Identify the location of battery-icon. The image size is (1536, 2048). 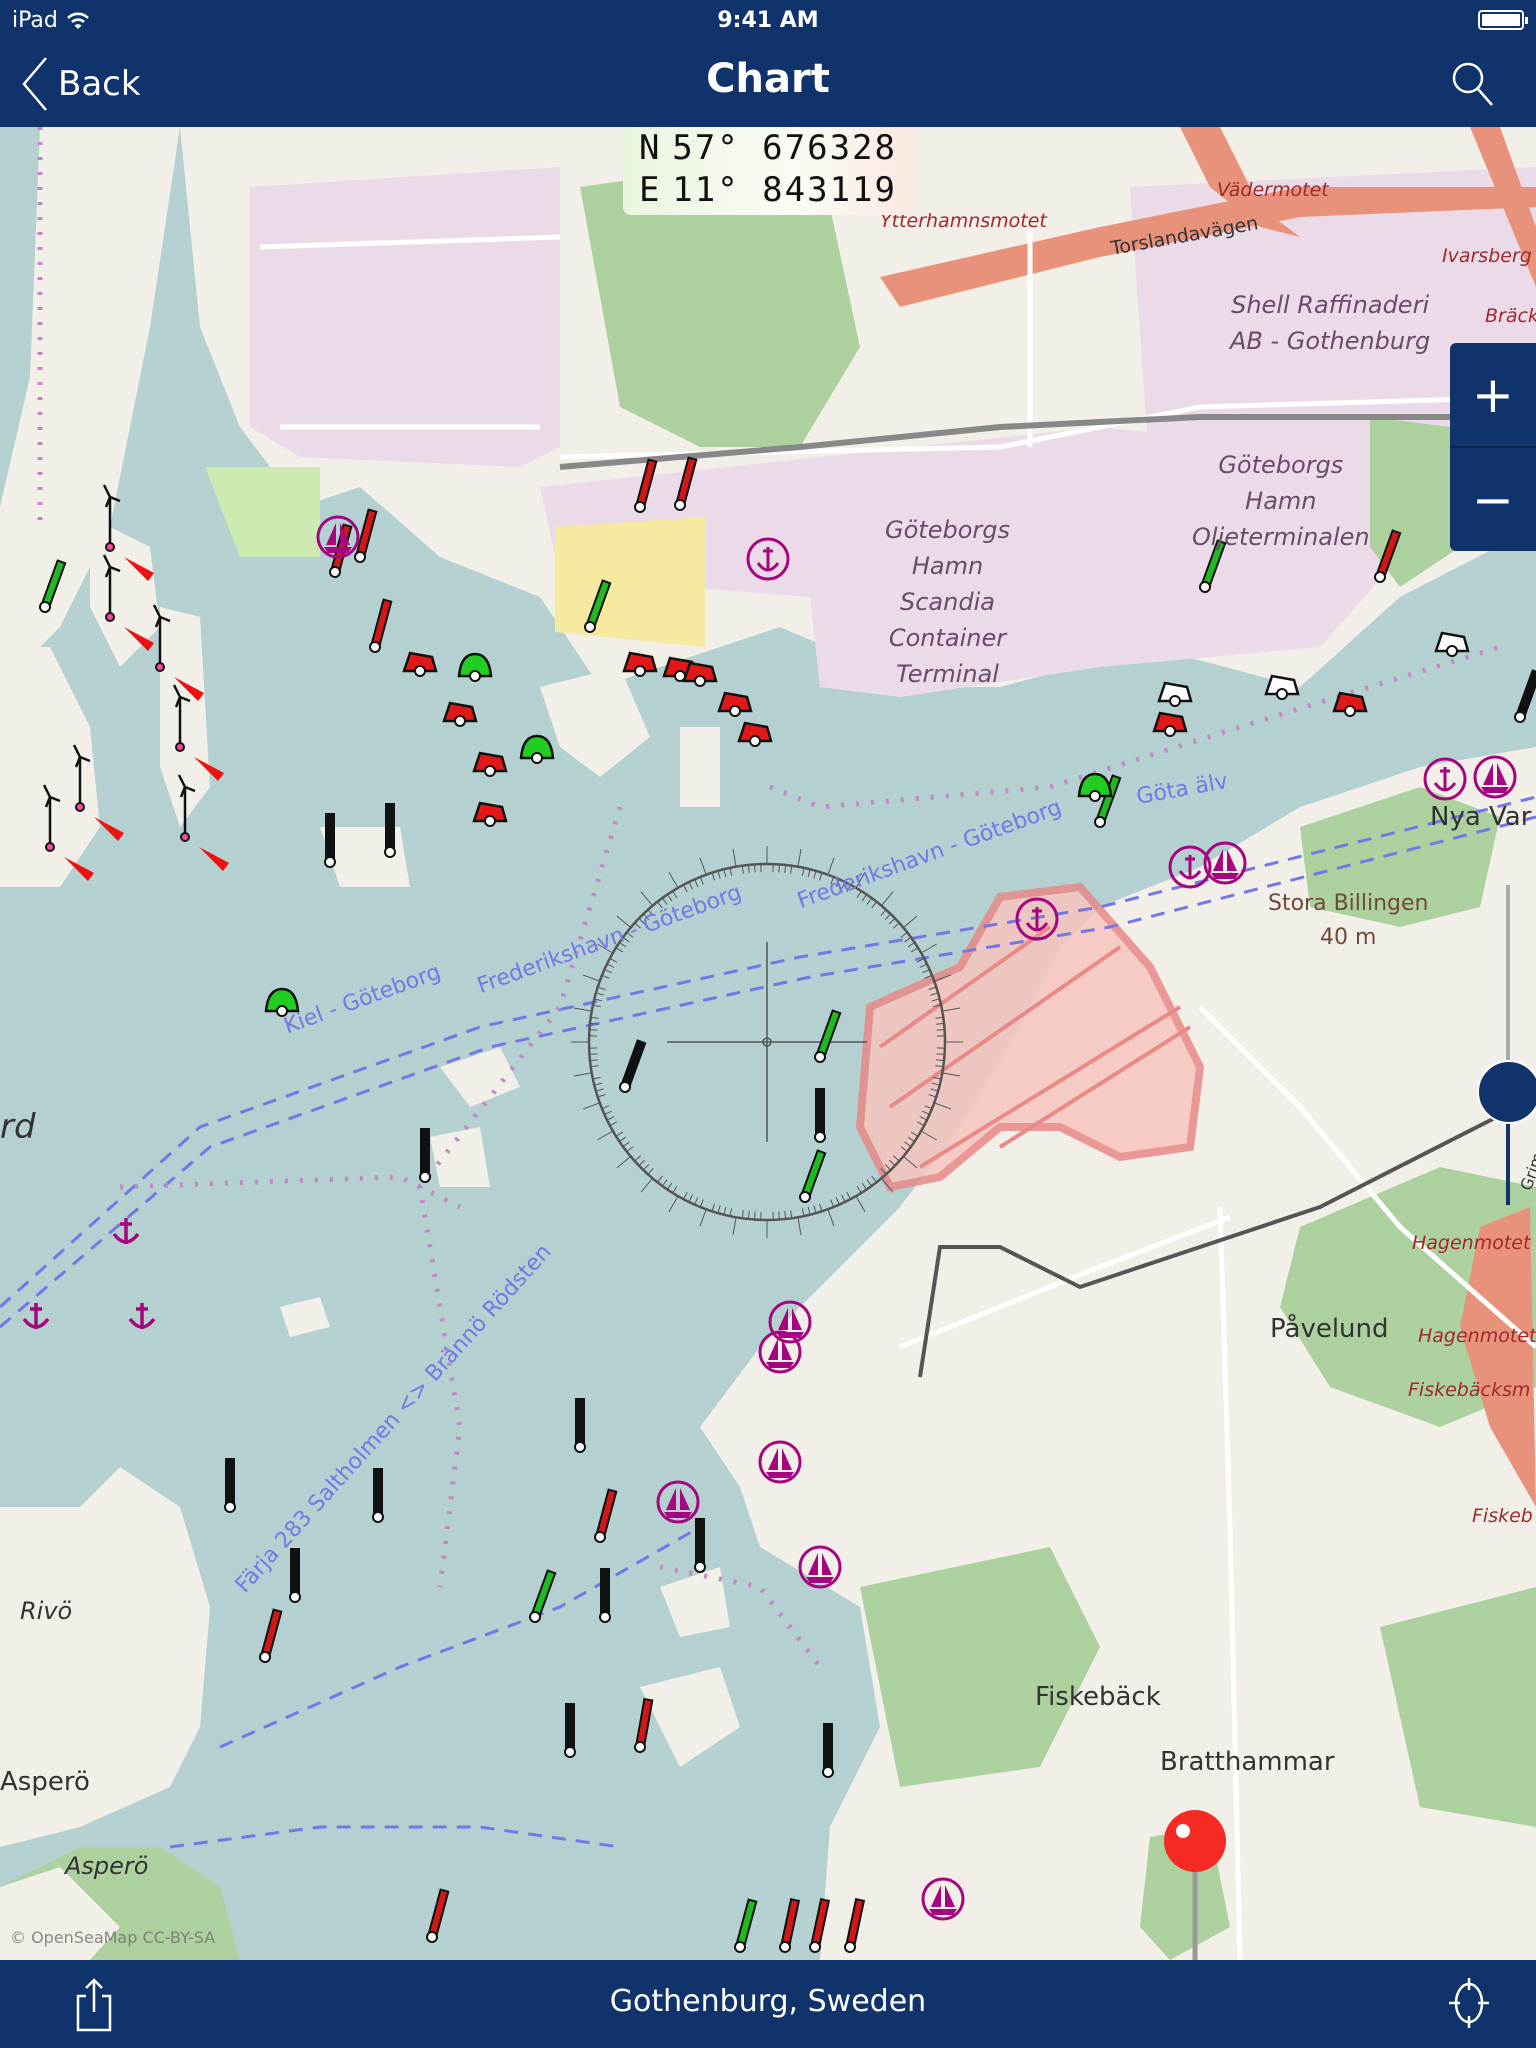
(1503, 20).